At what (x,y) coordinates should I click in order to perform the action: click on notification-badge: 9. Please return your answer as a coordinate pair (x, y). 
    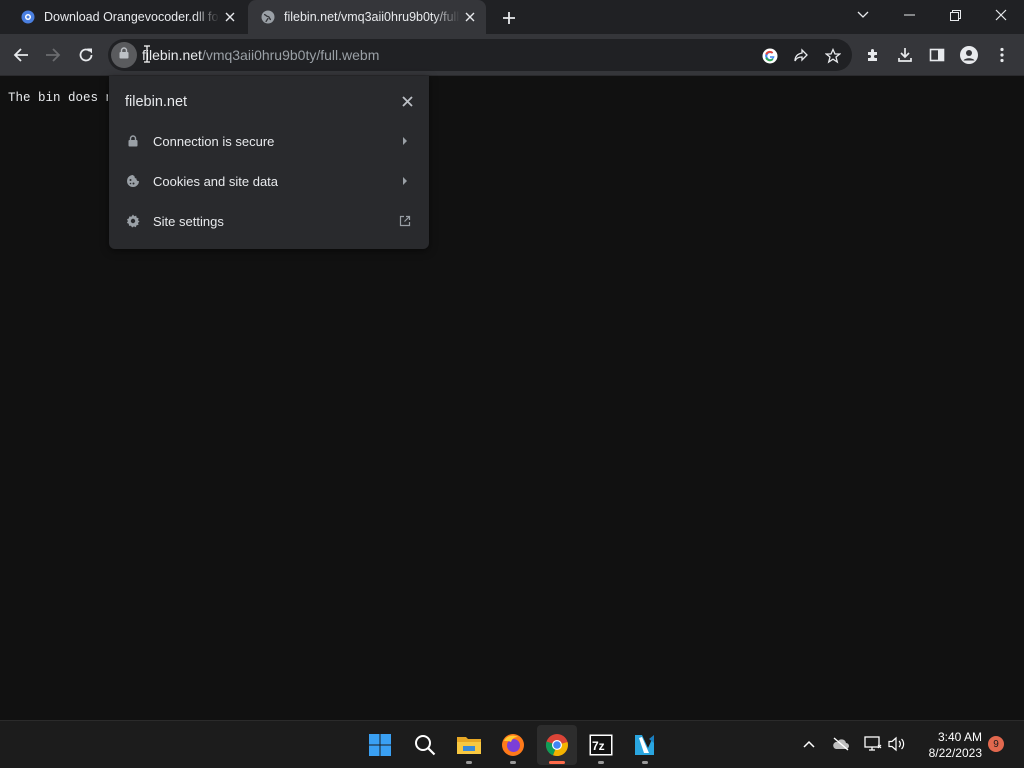
    Looking at the image, I should click on (996, 744).